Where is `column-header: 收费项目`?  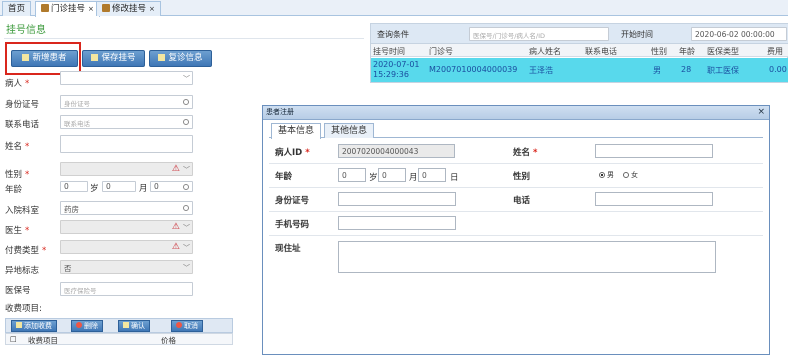 column-header: 收费项目 is located at coordinates (43, 340).